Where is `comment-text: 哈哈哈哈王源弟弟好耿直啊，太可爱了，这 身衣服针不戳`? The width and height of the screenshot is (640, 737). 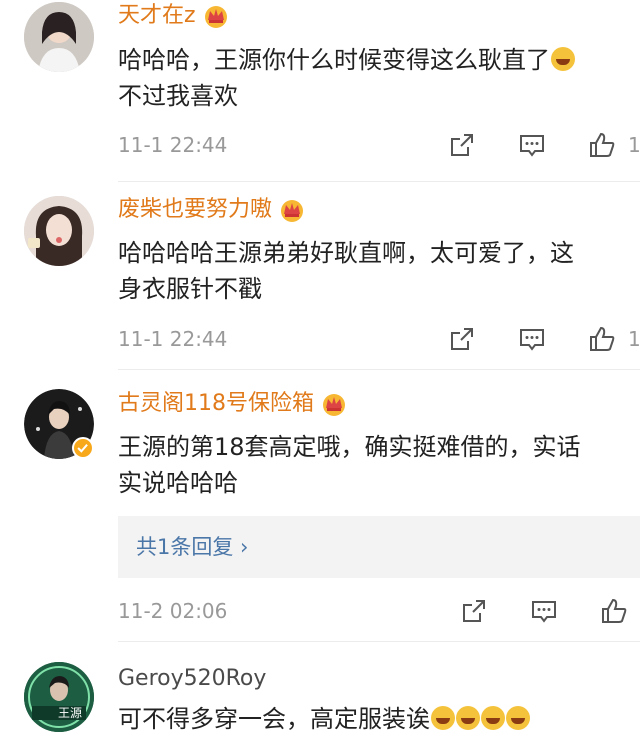
comment-text: 哈哈哈哈王源弟弟好耿直啊，太可爱了，这 身衣服针不戳 is located at coordinates (379, 271).